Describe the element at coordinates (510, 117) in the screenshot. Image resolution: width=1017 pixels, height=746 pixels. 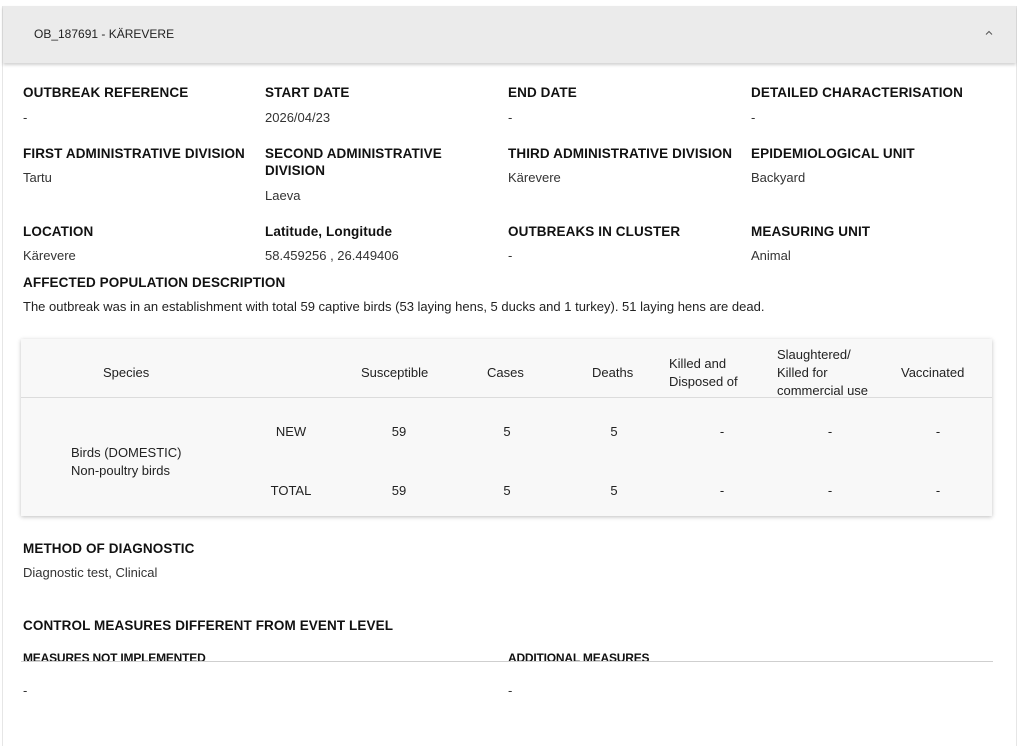
I see `end-date-value: -` at that location.